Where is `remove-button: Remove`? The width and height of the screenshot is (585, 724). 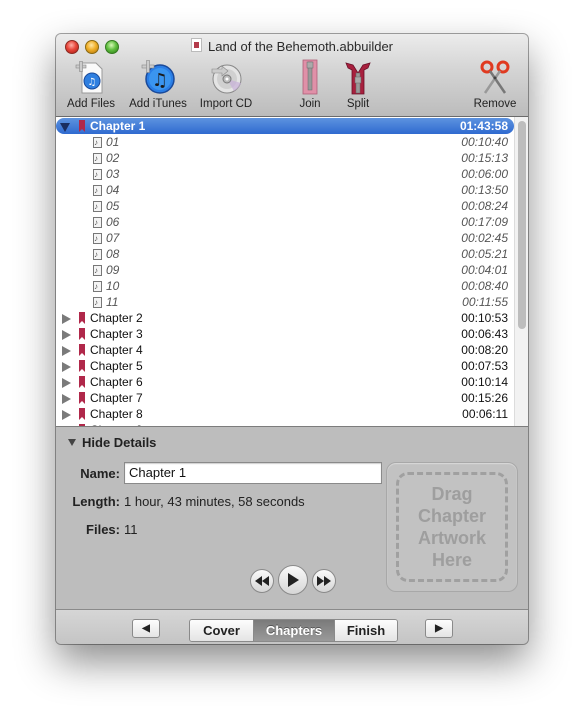
remove-button: Remove is located at coordinates (495, 84).